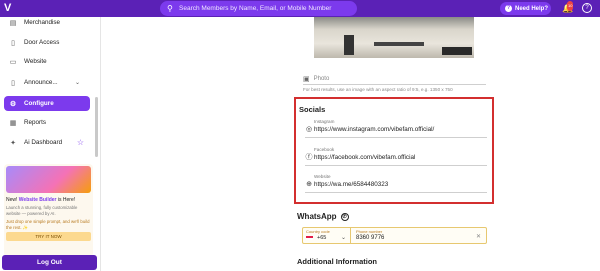 This screenshot has height=271, width=600. I want to click on country-code-value: +65, so click(322, 238).